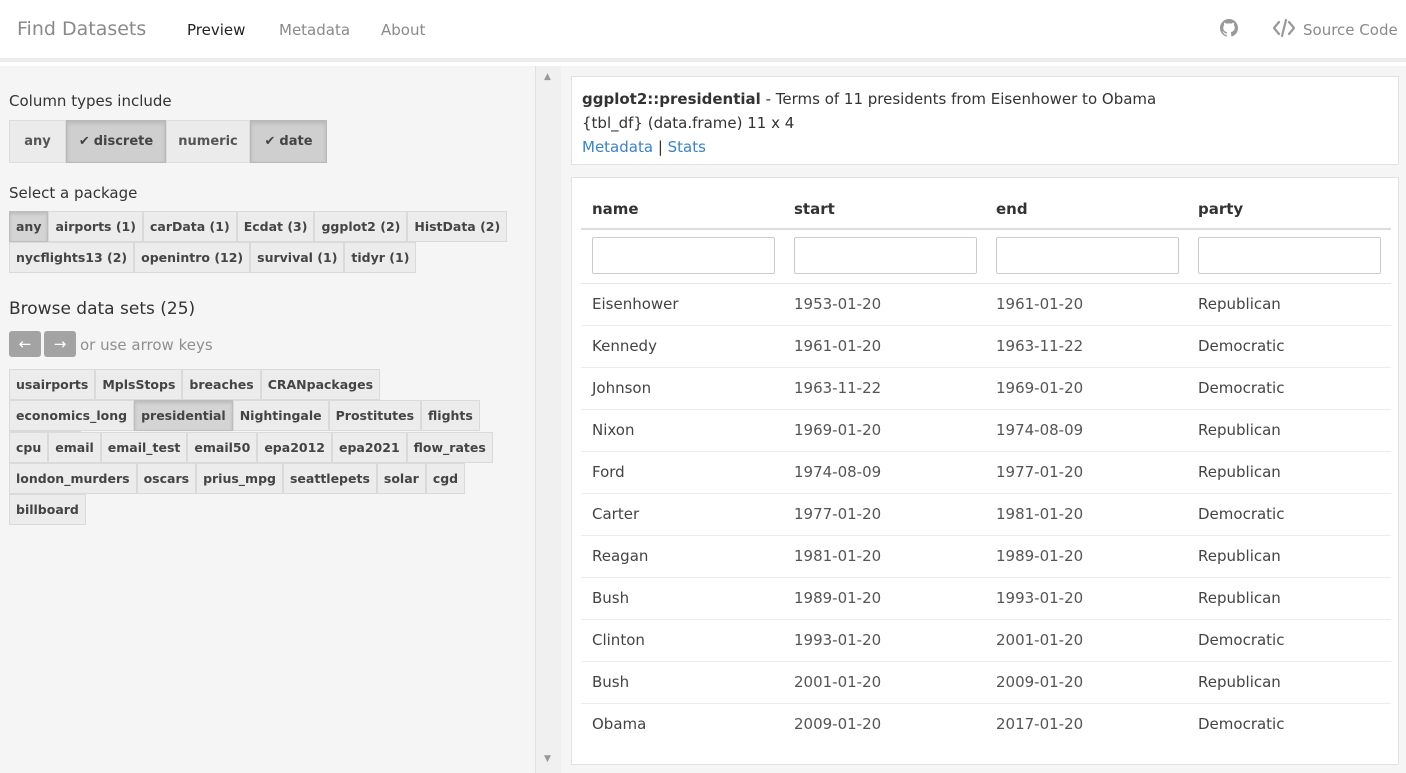  Describe the element at coordinates (29, 447) in the screenshot. I see `dataset-chip: cpu` at that location.